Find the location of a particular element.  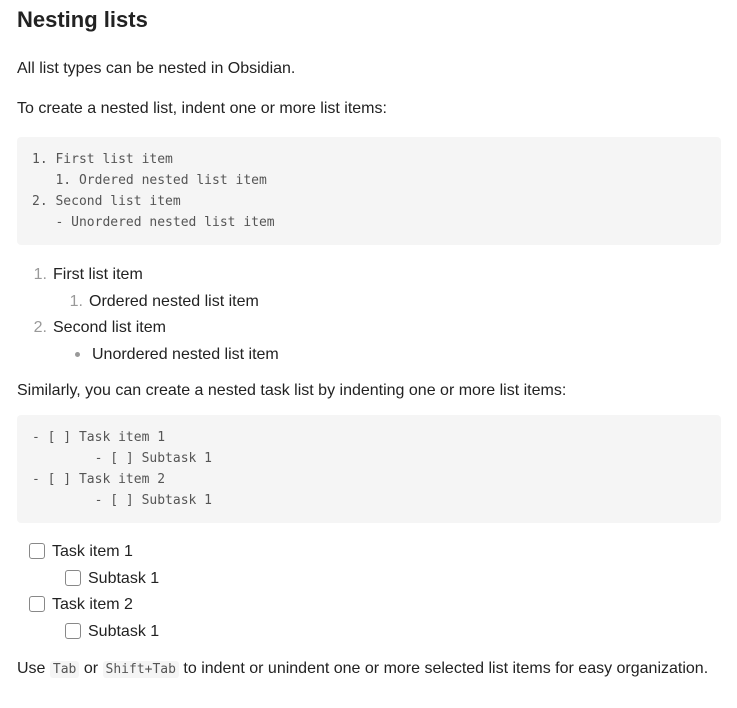

code-line: 1. First list item is located at coordinates (102, 159).